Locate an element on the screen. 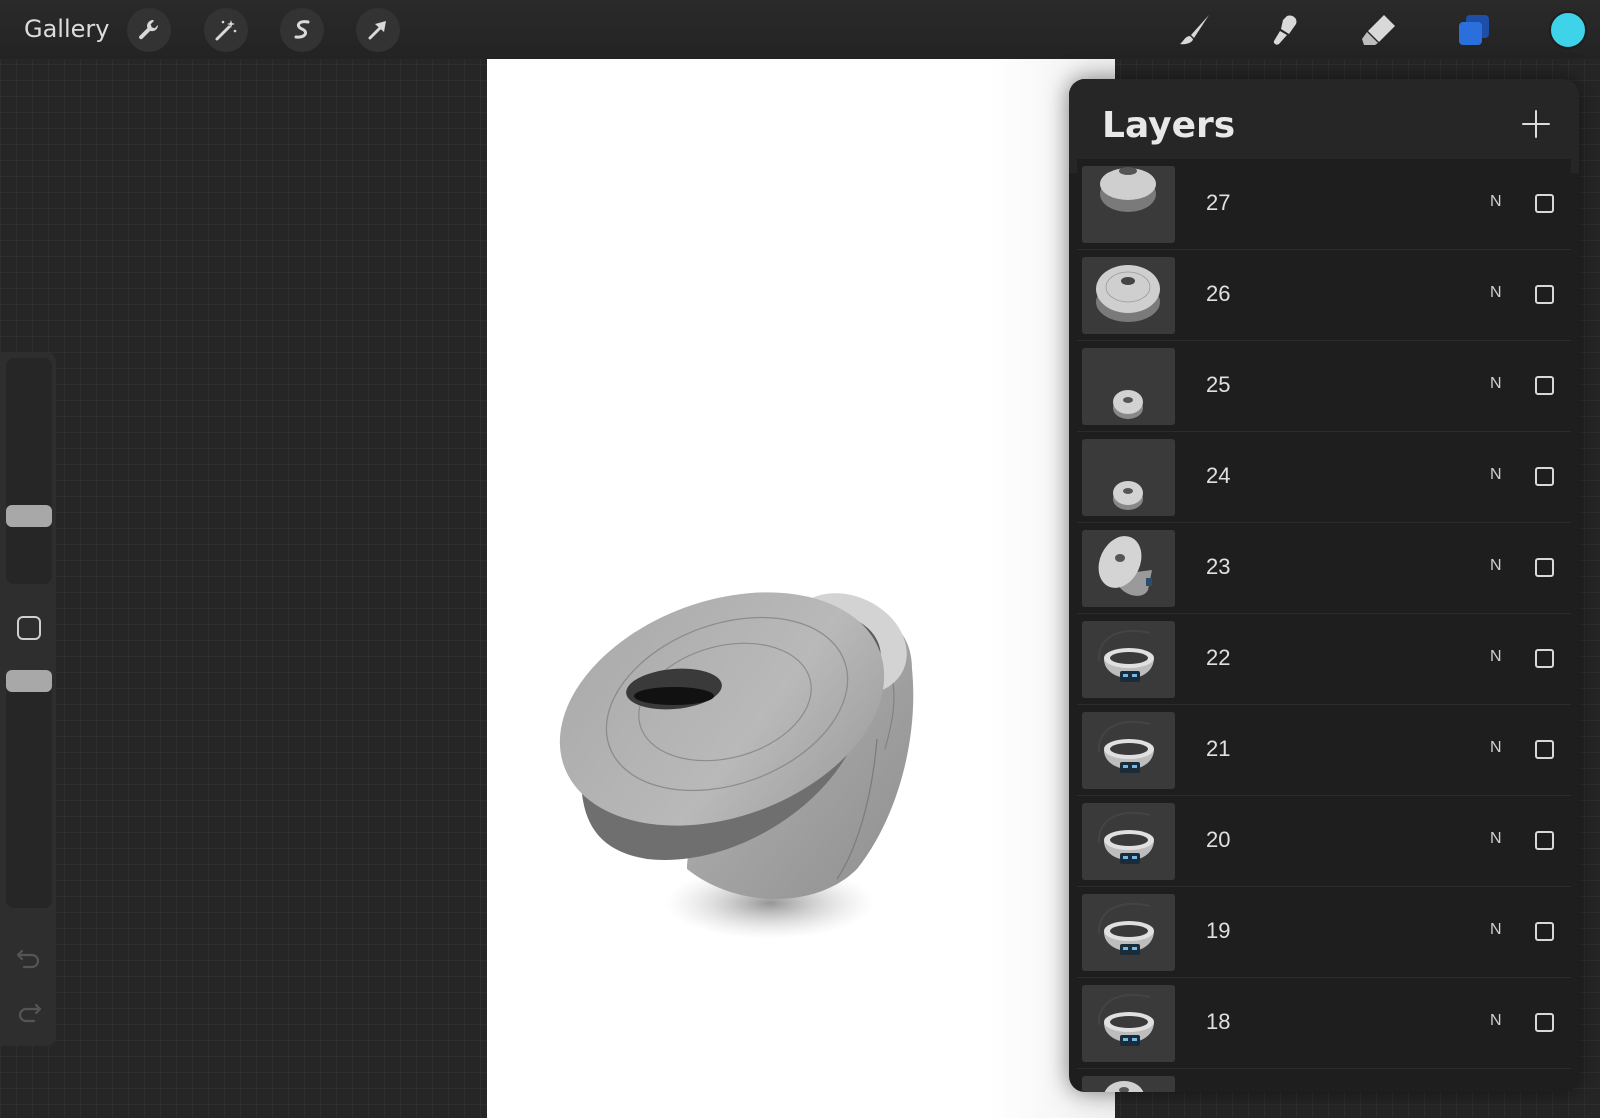  layer-row: 24 N is located at coordinates (1324, 477).